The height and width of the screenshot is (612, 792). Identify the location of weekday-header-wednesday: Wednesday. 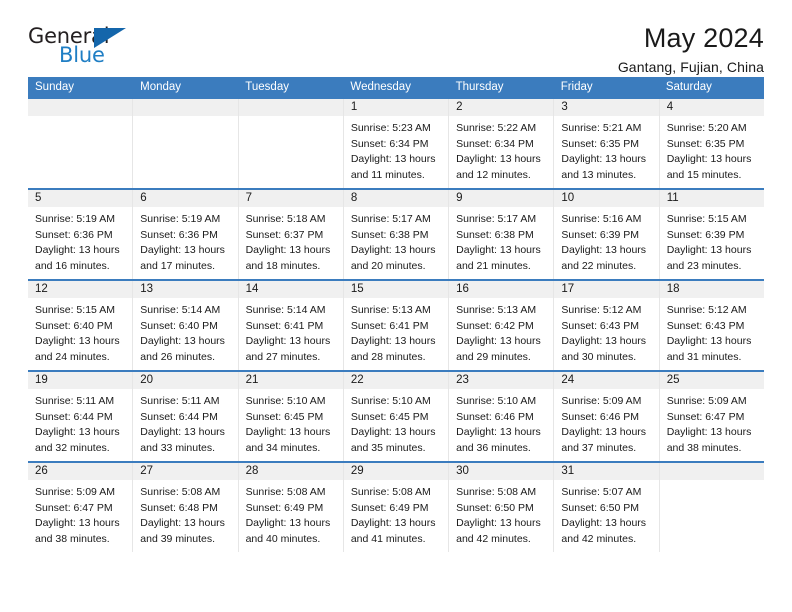
(380, 87).